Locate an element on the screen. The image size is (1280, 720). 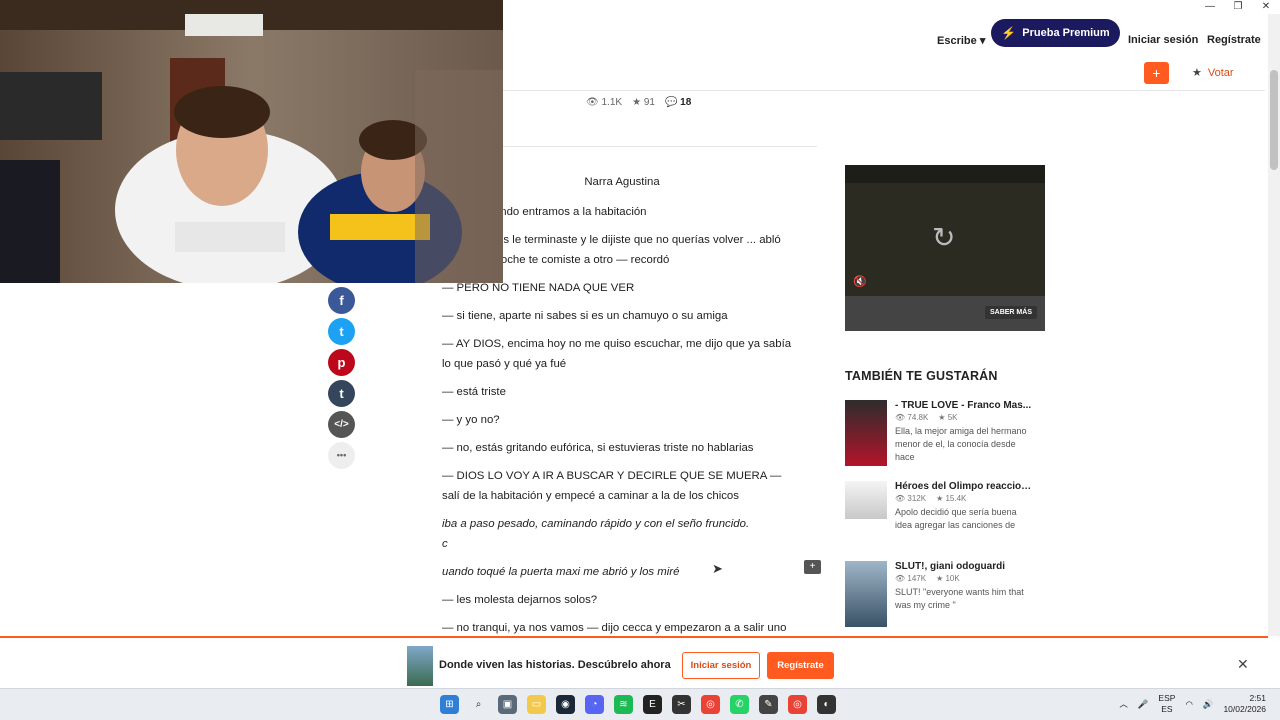
twitter-icon: t is located at coordinates (341, 331).